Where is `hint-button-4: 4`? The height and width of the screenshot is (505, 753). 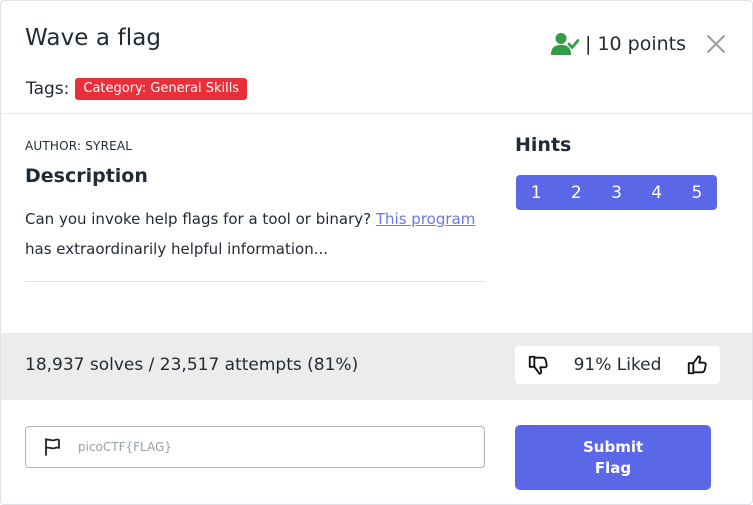
hint-button-4: 4 is located at coordinates (657, 192).